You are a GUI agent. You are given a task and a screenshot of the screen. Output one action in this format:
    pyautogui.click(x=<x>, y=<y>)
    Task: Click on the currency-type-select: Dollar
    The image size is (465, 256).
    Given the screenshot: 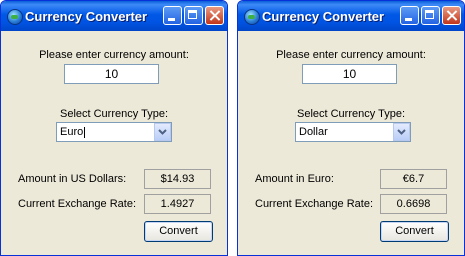 What is the action you would take?
    pyautogui.click(x=353, y=132)
    